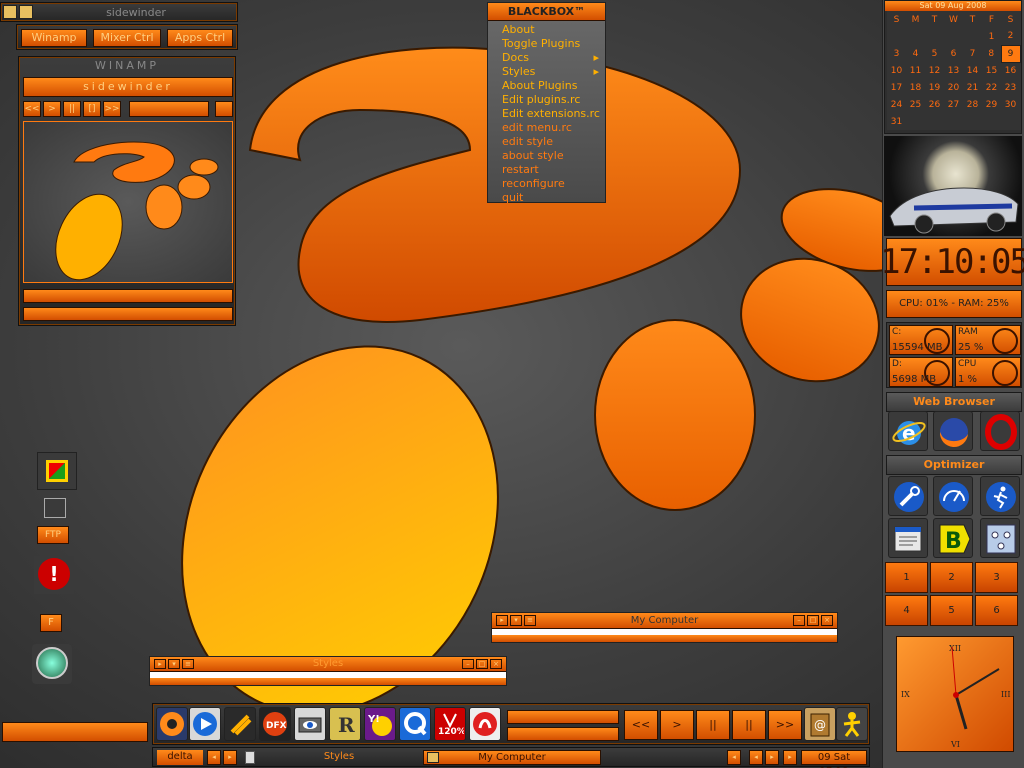 The width and height of the screenshot is (1024, 768). Describe the element at coordinates (896, 104) in the screenshot. I see `calendar-day: 24` at that location.